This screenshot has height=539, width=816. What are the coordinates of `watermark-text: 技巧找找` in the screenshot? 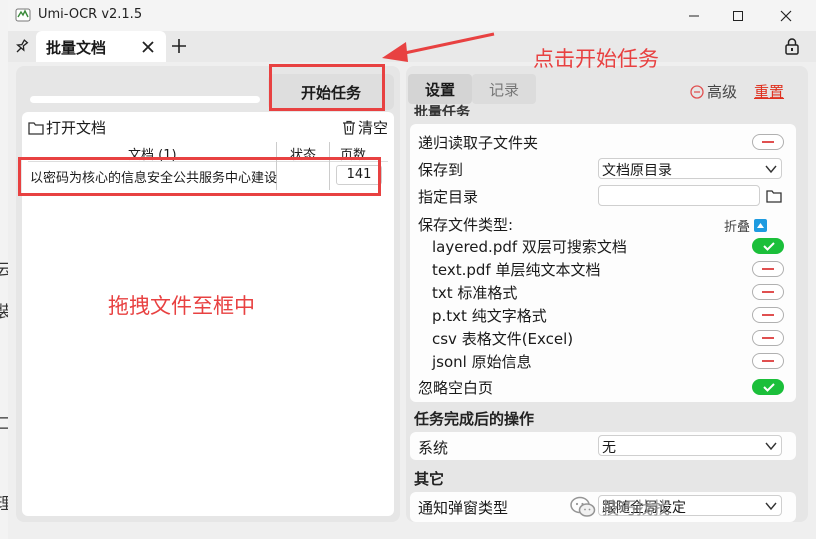 It's located at (636, 509).